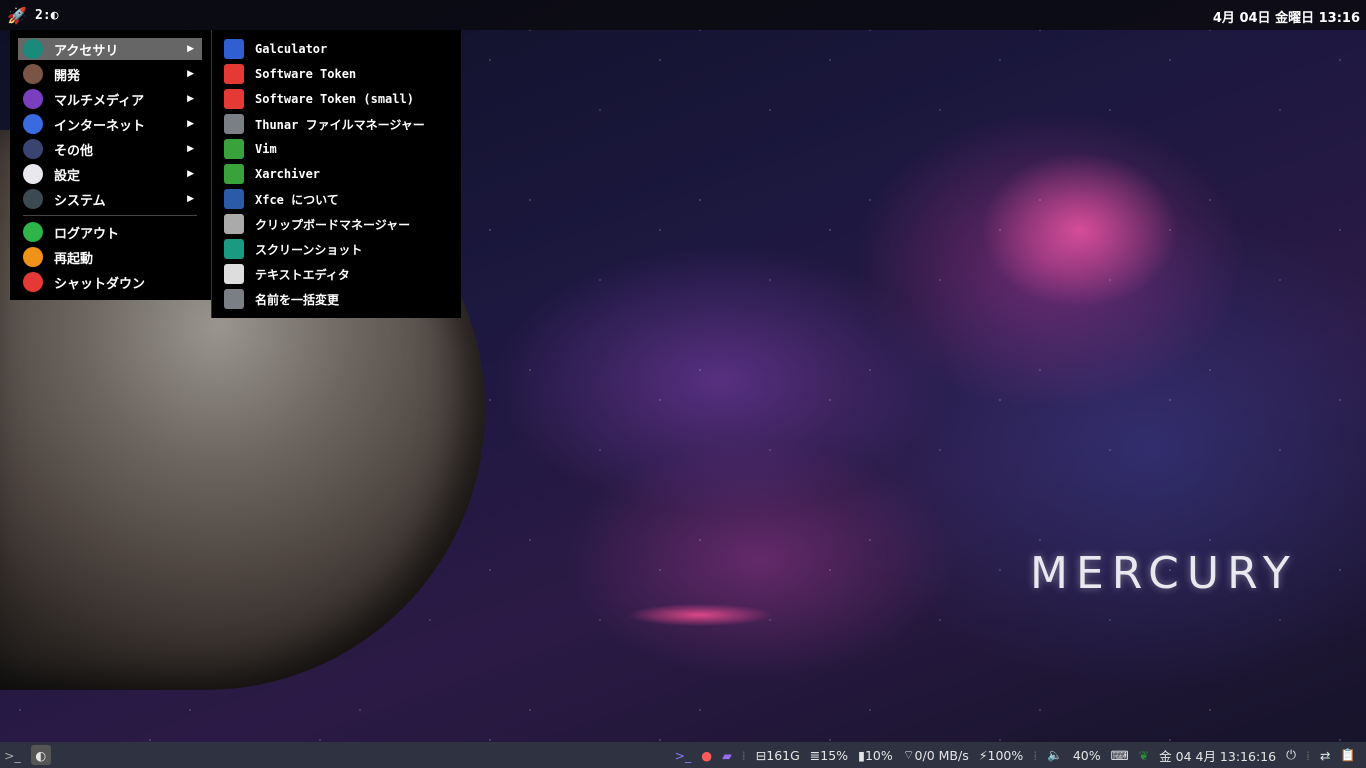 This screenshot has height=768, width=1366. Describe the element at coordinates (234, 274) in the screenshot. I see `text-editor-icon` at that location.